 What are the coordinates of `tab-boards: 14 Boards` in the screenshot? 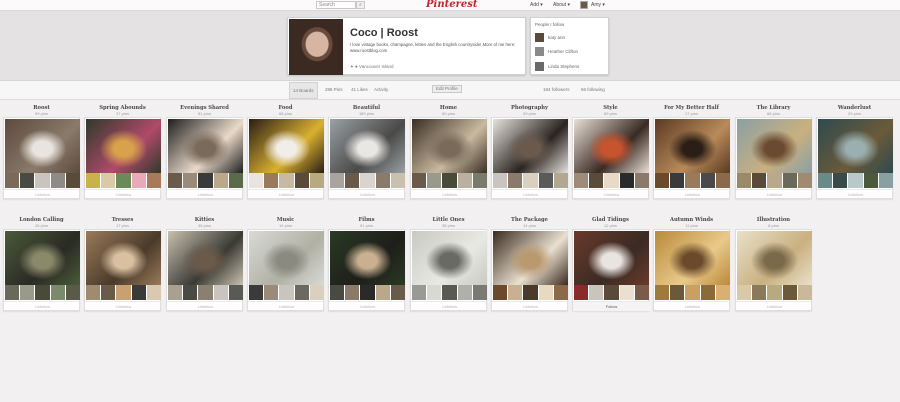 It's located at (303, 90).